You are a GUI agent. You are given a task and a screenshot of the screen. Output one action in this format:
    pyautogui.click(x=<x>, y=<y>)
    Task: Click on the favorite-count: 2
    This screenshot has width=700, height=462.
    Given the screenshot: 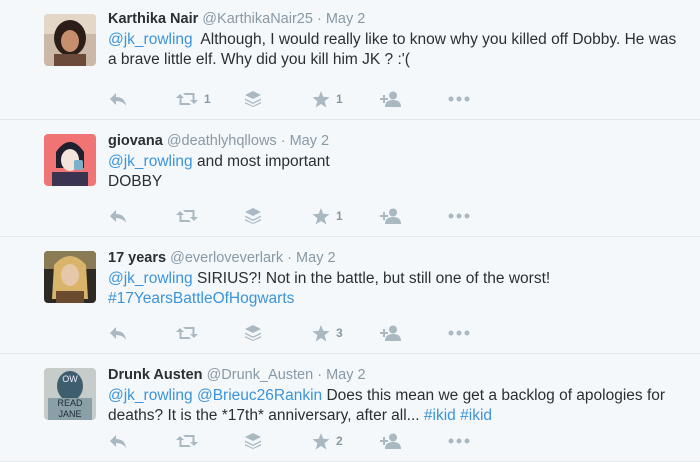 What is the action you would take?
    pyautogui.click(x=339, y=441)
    